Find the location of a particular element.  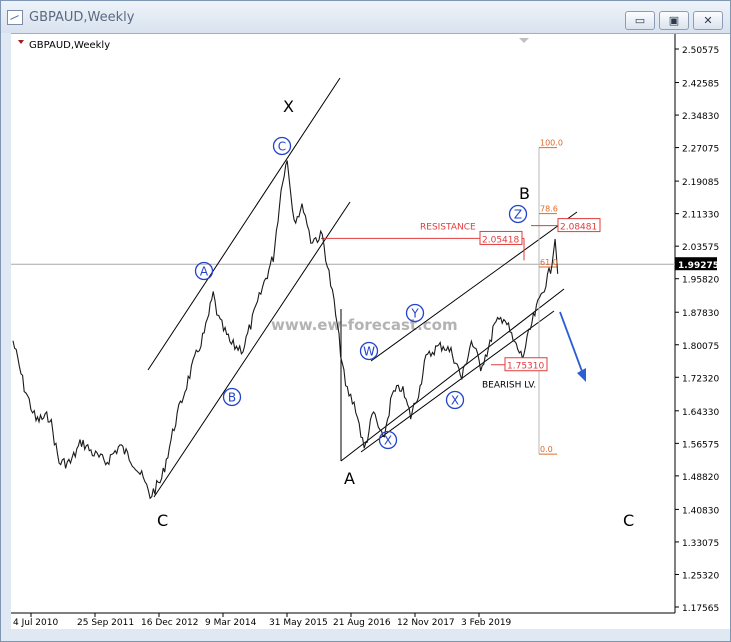

bearish-price-label: 1.75310 is located at coordinates (525, 367).